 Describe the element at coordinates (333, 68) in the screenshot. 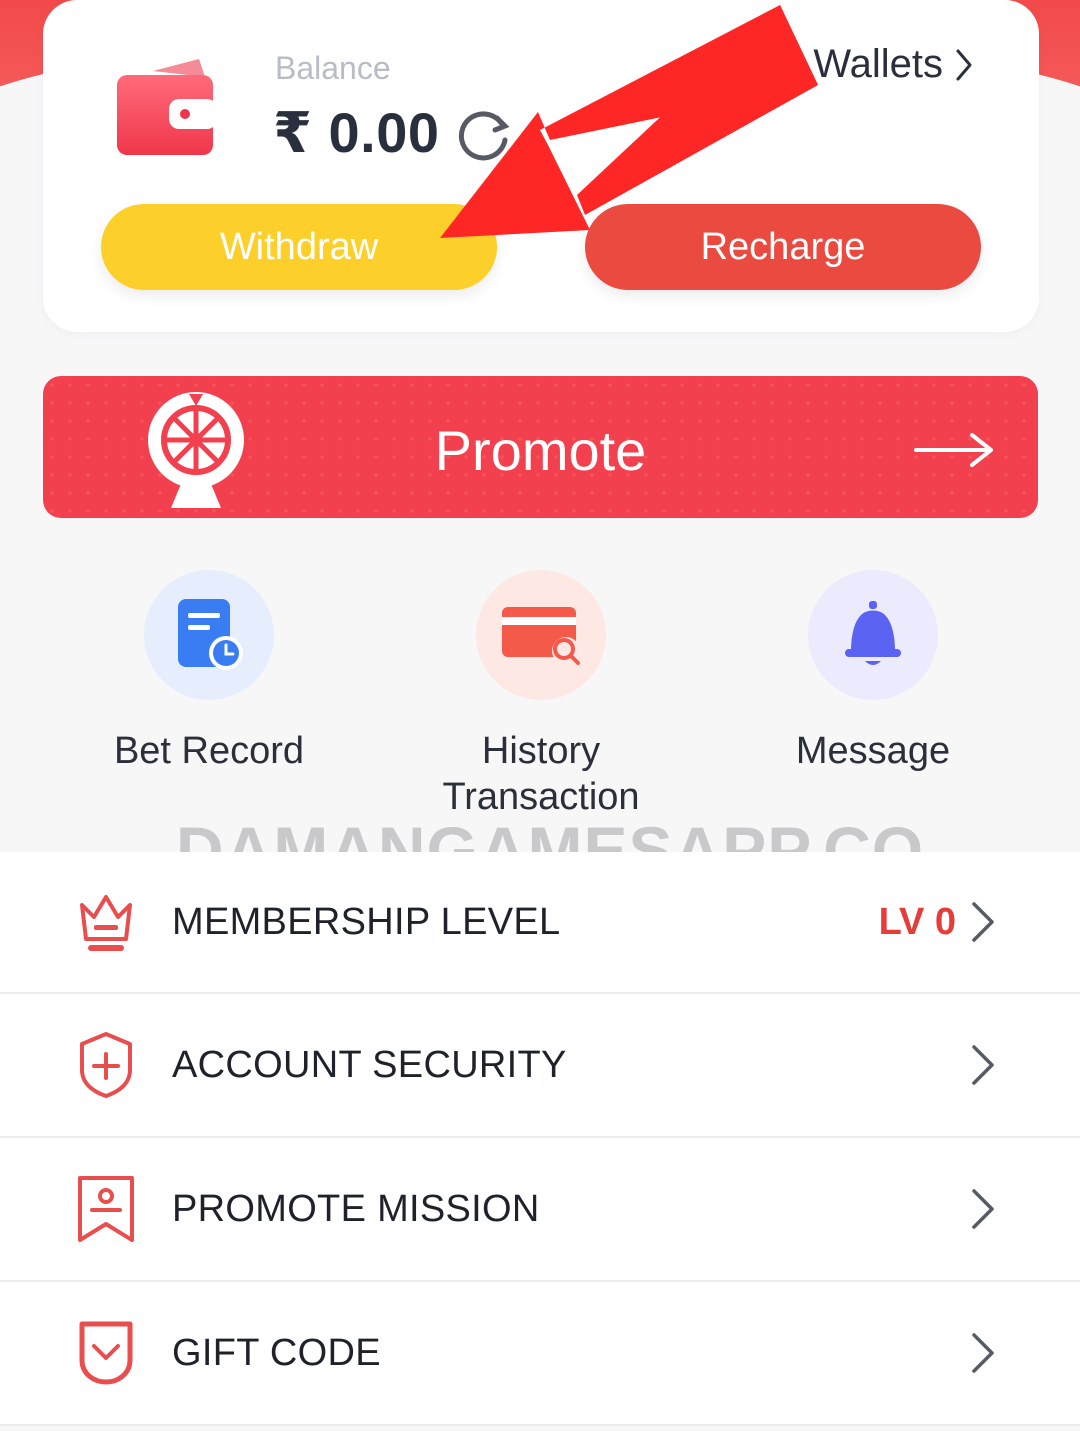

I see `balance-label: Balance` at that location.